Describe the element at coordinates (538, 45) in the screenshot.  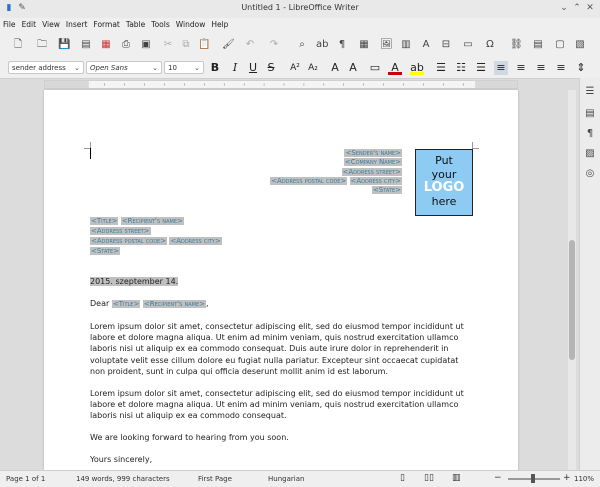
I see `footnote-icon: ▤` at that location.